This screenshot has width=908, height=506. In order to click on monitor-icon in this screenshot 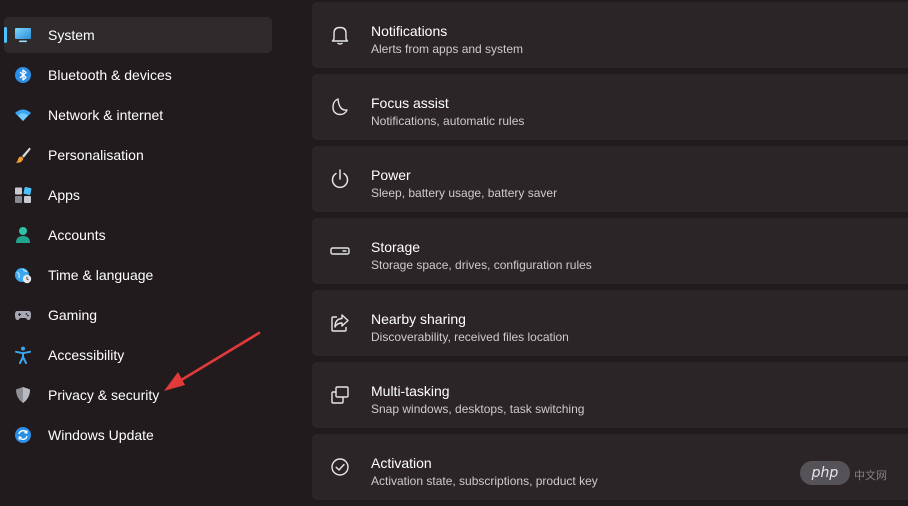, I will do `click(23, 35)`.